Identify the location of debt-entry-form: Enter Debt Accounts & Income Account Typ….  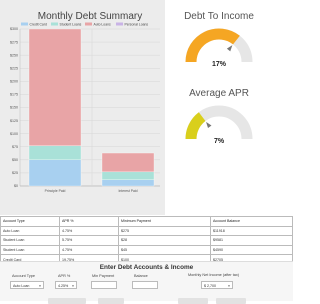
(146, 282).